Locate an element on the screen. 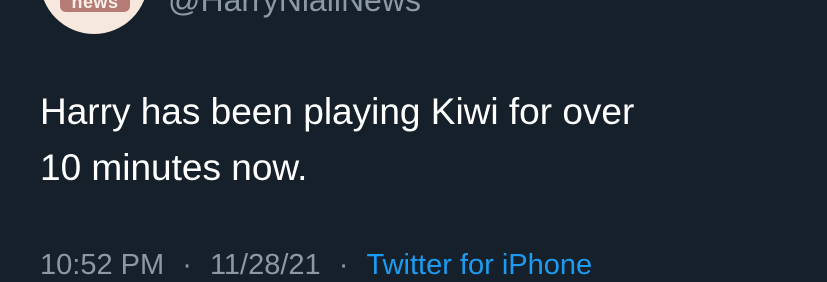 The width and height of the screenshot is (827, 282). author-handle: @HarryNiallNews is located at coordinates (294, 9).